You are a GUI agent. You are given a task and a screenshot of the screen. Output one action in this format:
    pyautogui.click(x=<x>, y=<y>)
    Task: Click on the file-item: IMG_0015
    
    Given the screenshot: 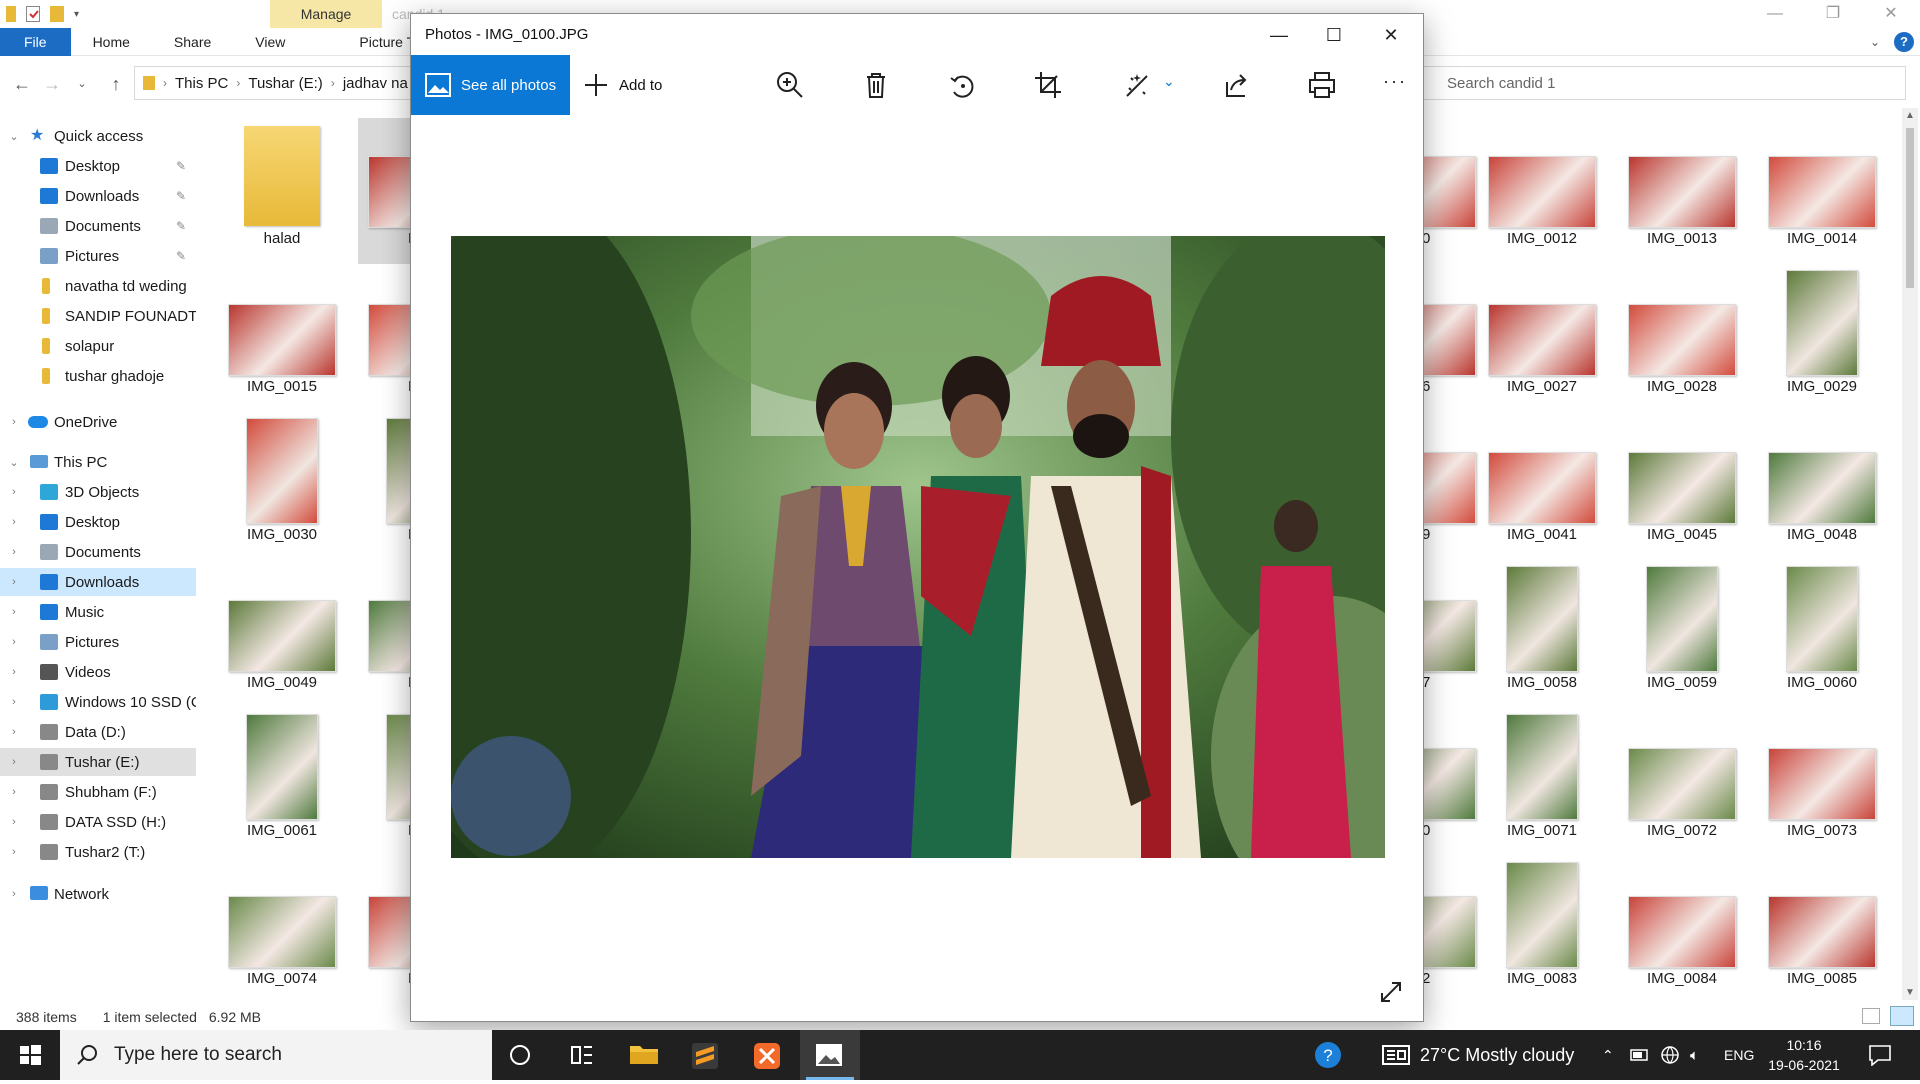 What is the action you would take?
    pyautogui.click(x=282, y=339)
    